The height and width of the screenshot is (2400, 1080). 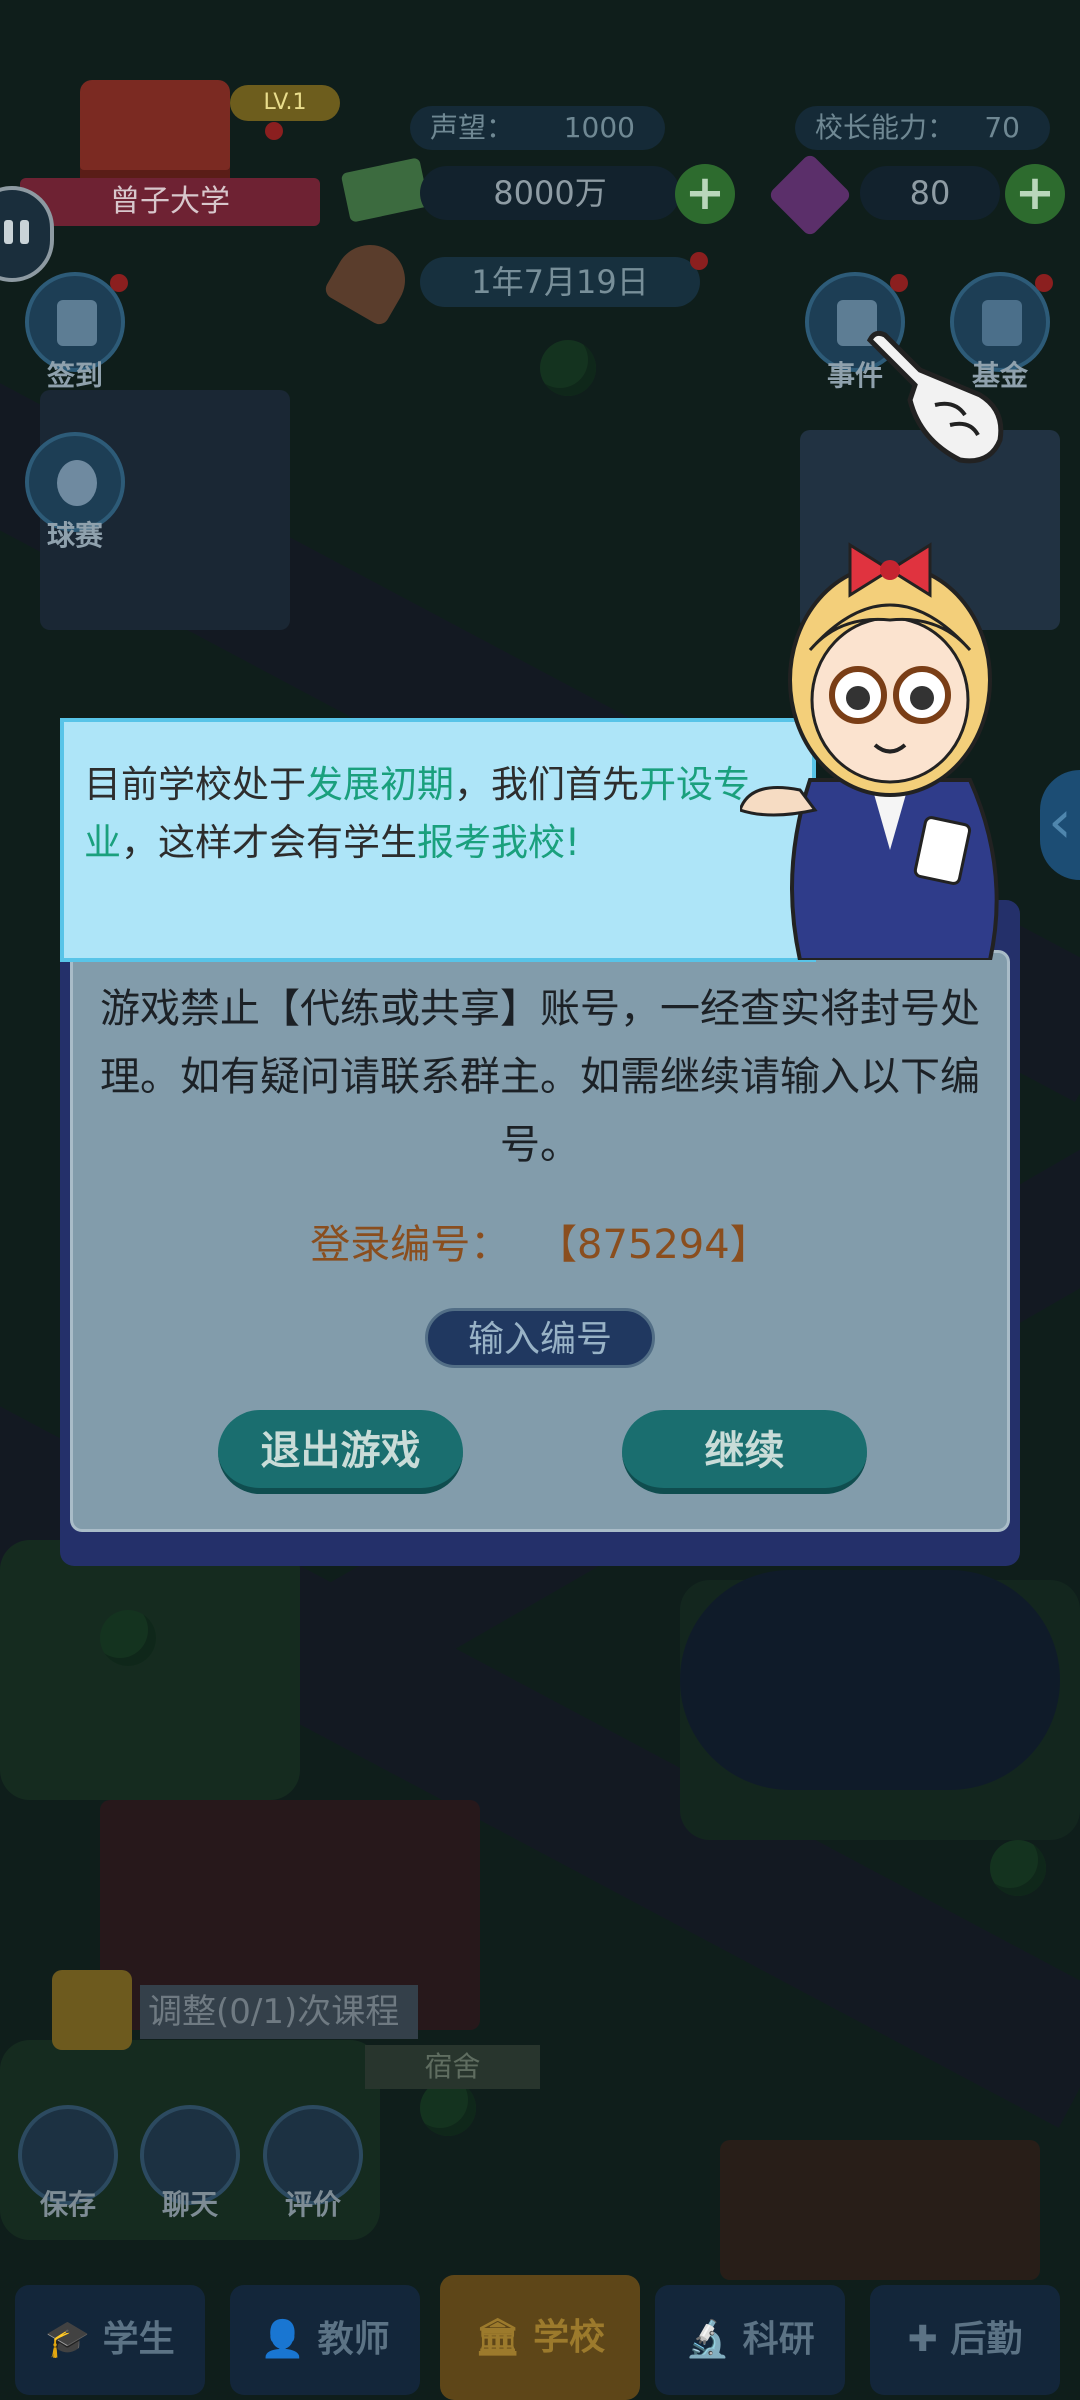 I want to click on task-label: 调整(0/1)次课程, so click(x=279, y=2012).